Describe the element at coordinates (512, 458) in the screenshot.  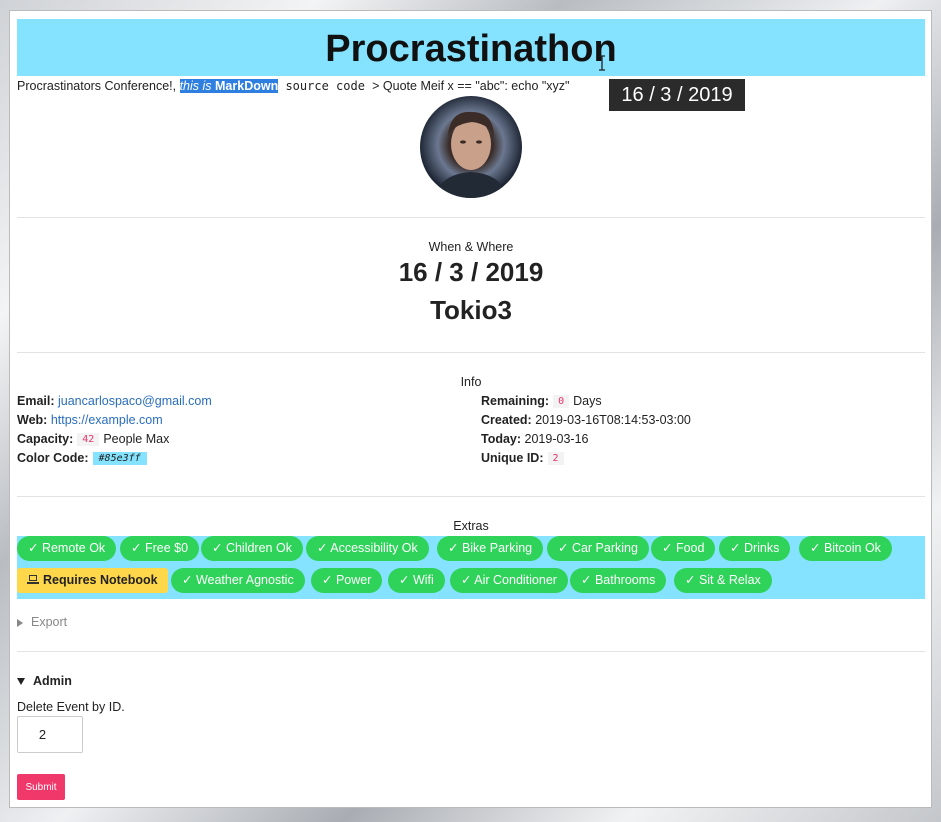
I see `uid-label: Unique ID:` at that location.